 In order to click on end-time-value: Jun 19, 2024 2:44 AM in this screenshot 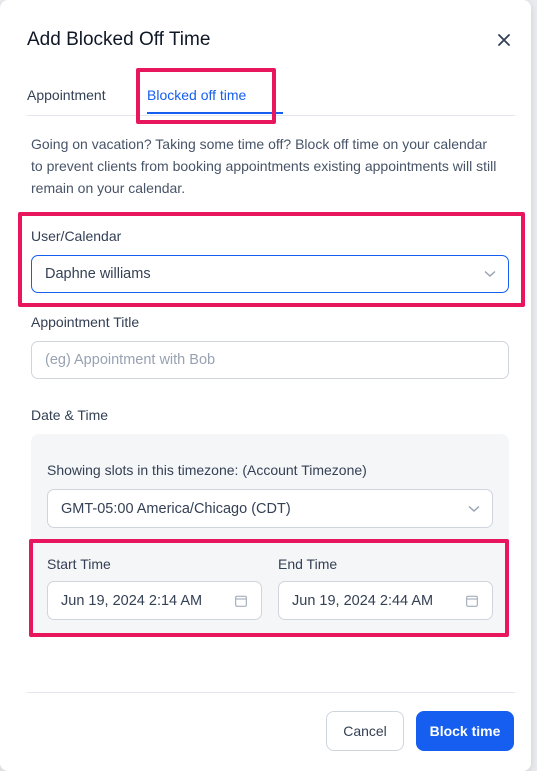, I will do `click(363, 600)`.